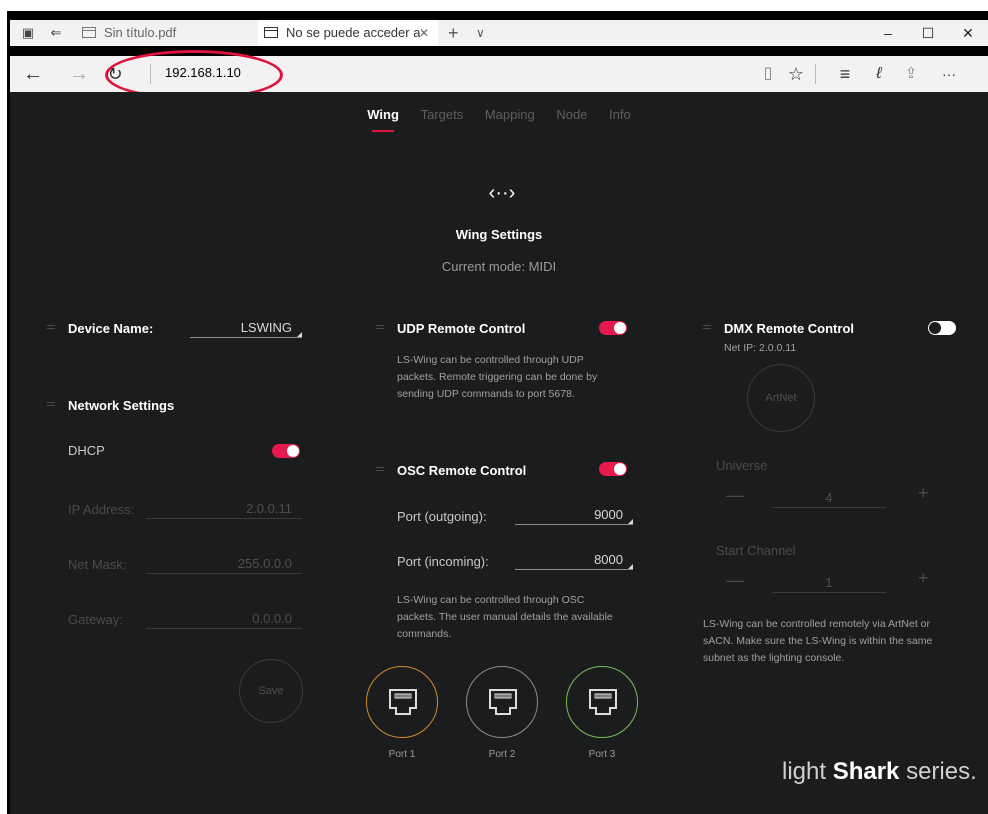 This screenshot has height=814, width=988. I want to click on brand-logo: light Shark series., so click(879, 772).